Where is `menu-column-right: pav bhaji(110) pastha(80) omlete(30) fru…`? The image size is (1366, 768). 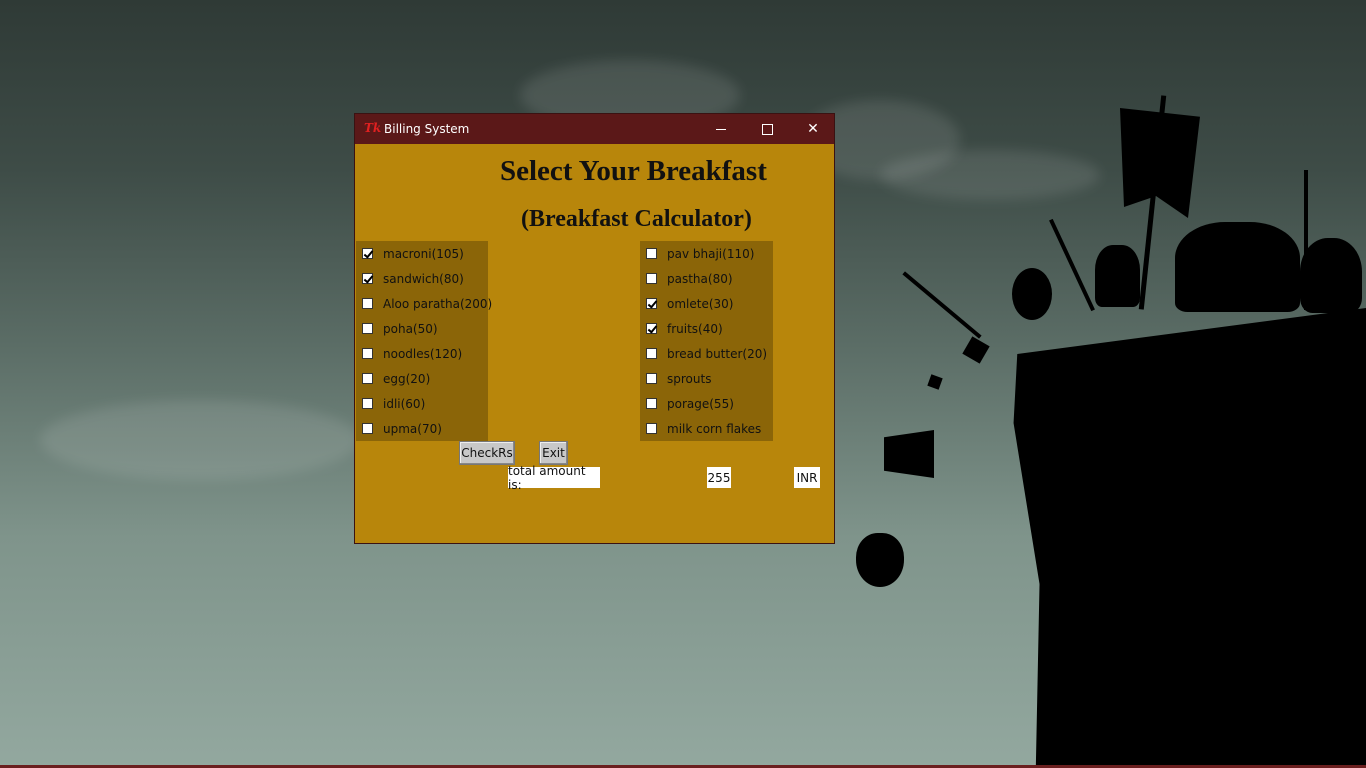
menu-column-right: pav bhaji(110) pastha(80) omlete(30) fru… is located at coordinates (706, 341).